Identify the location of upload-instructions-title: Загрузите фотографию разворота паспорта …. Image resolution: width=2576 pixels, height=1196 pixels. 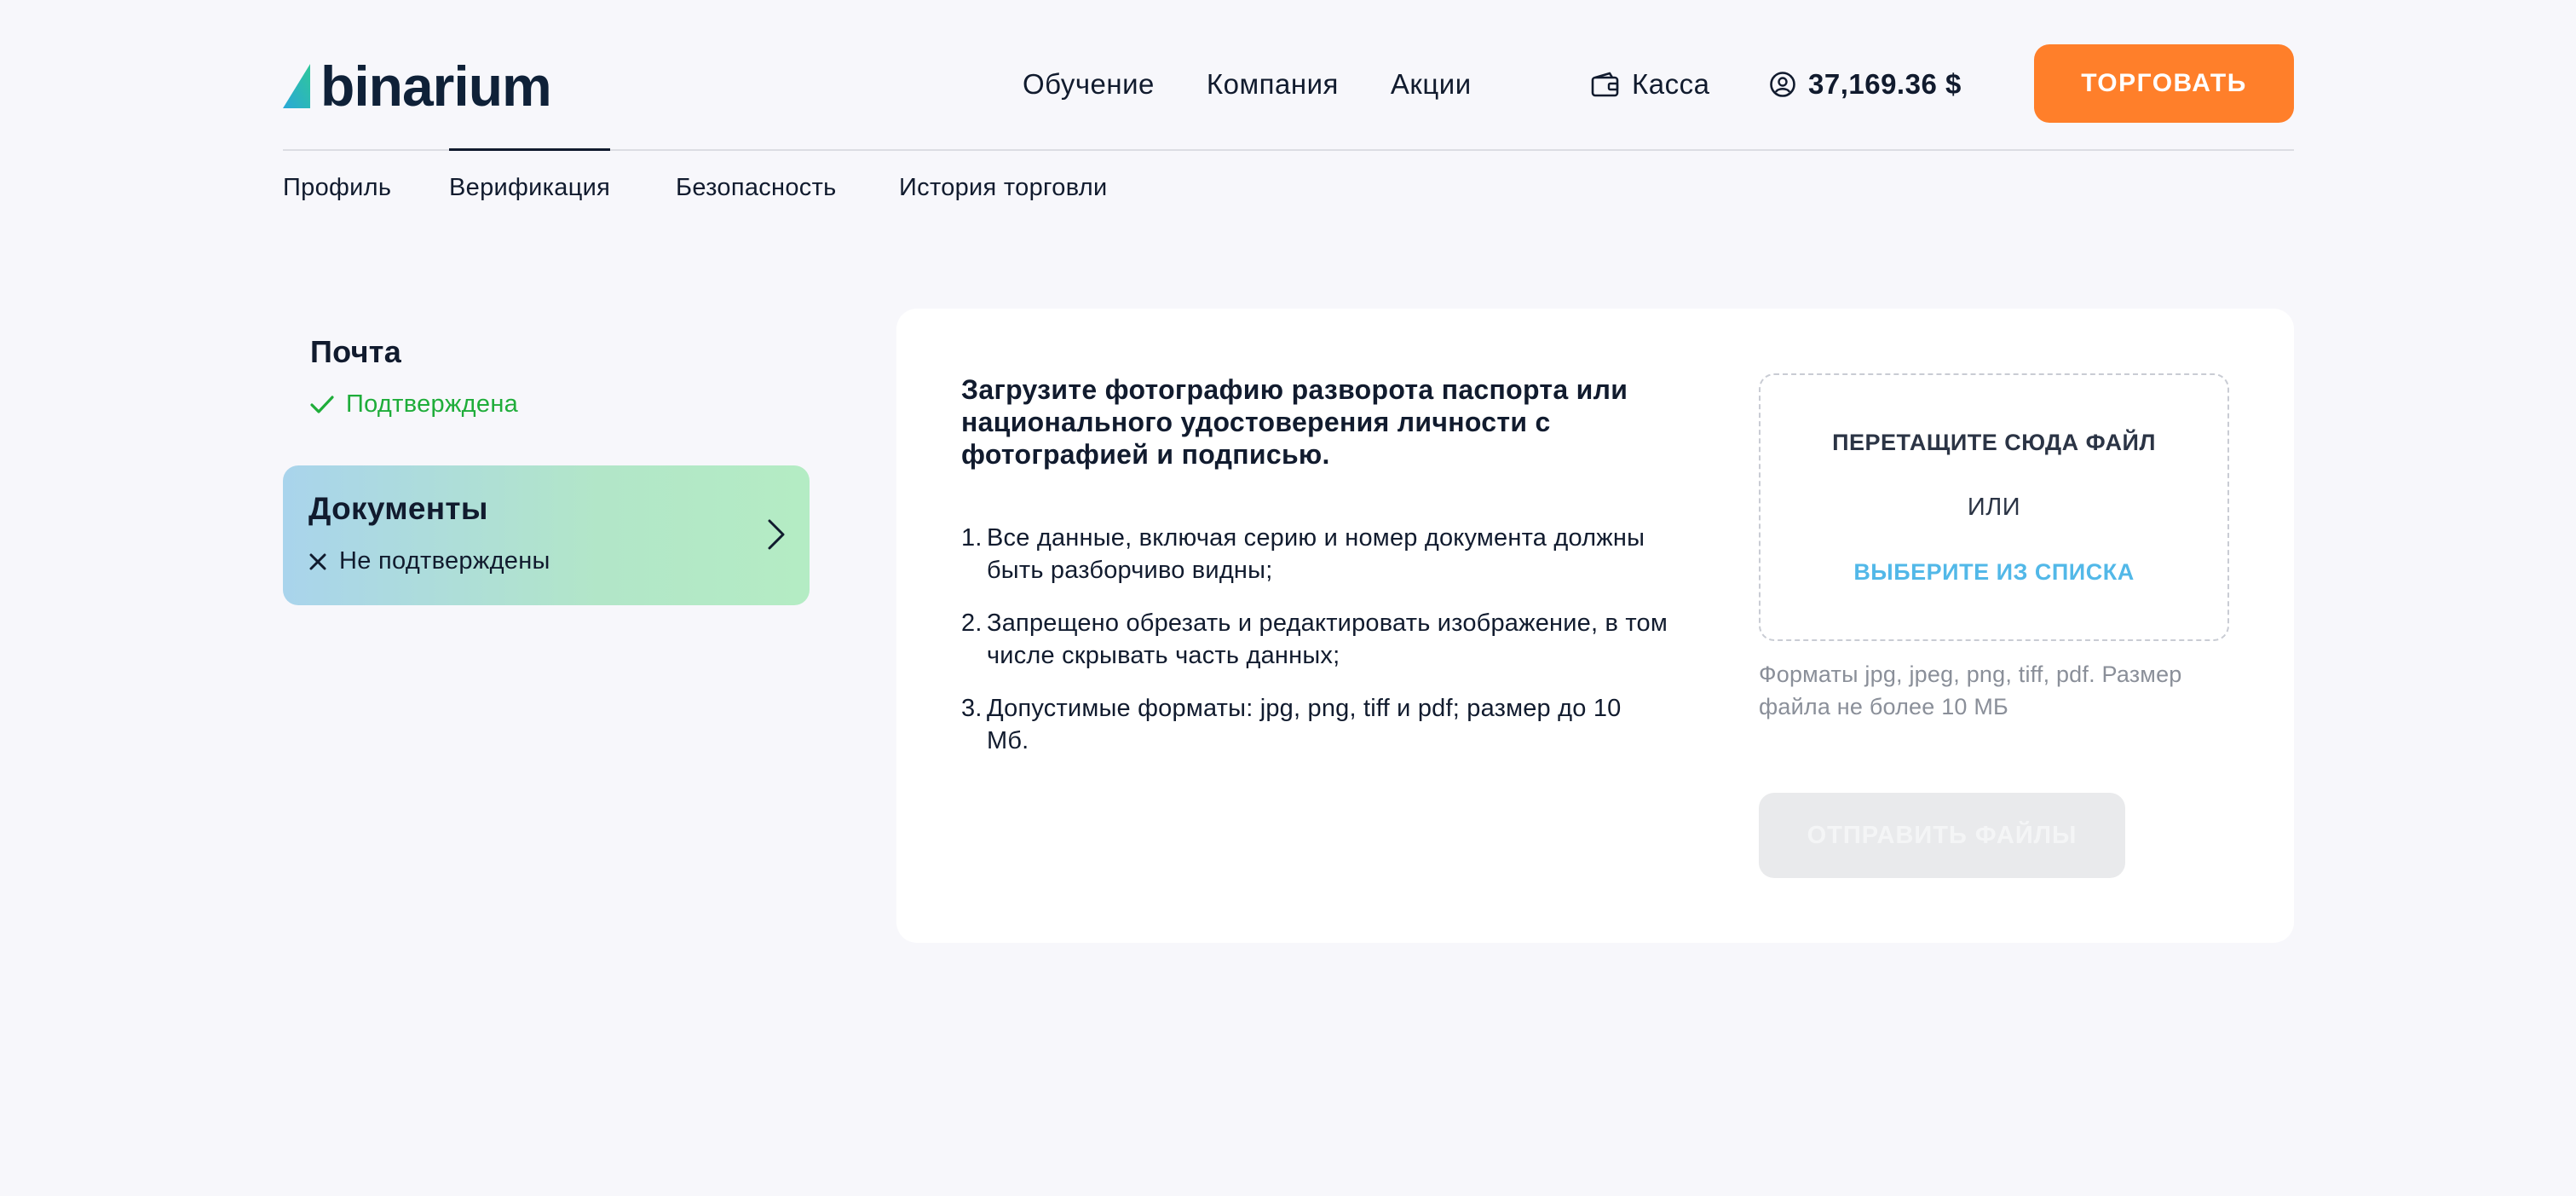
(1294, 422).